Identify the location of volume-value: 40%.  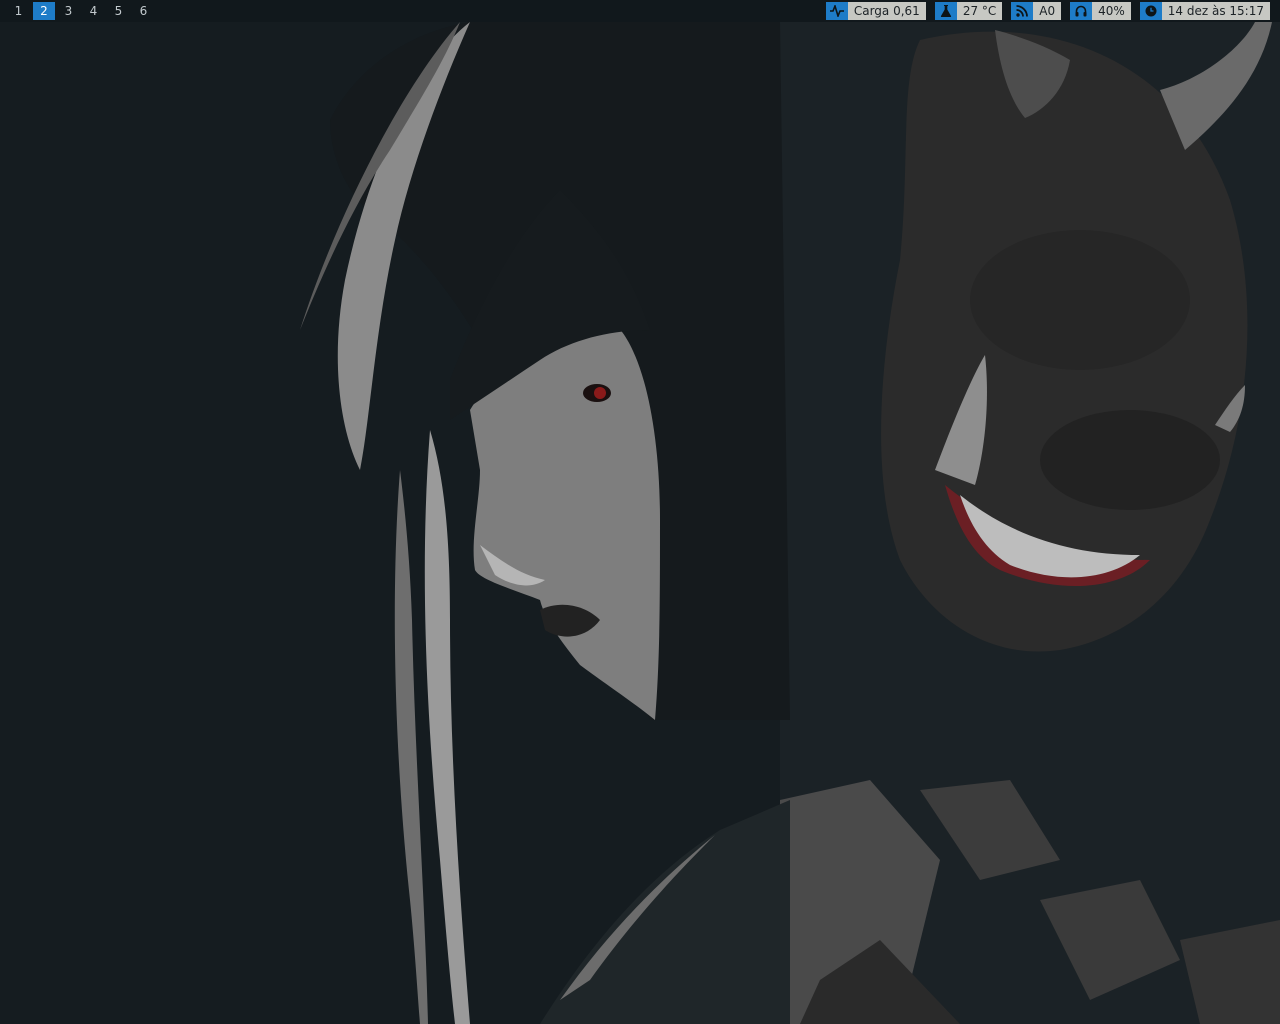
(1111, 11).